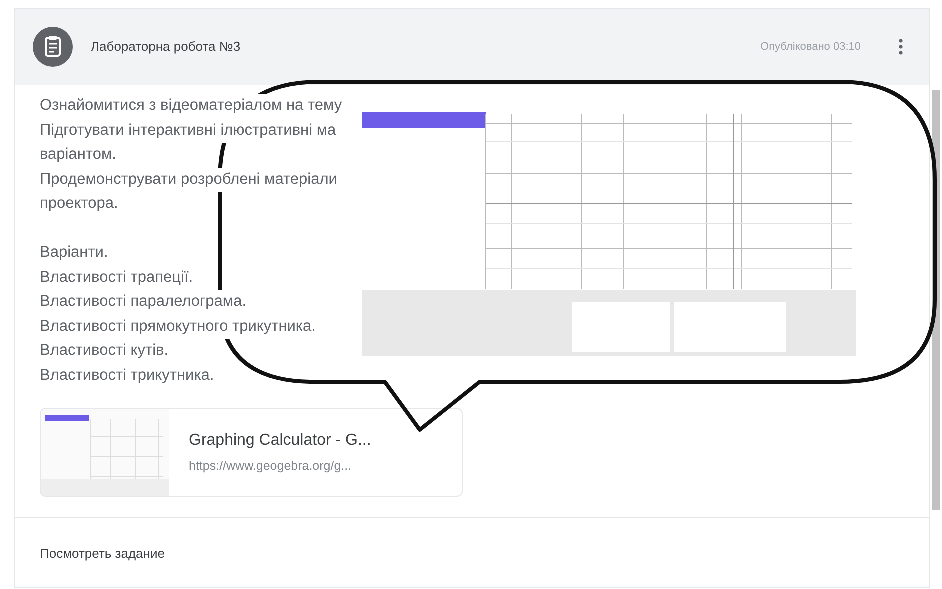  Describe the element at coordinates (166, 47) in the screenshot. I see `assignment-title: Лабораторна робота №3` at that location.